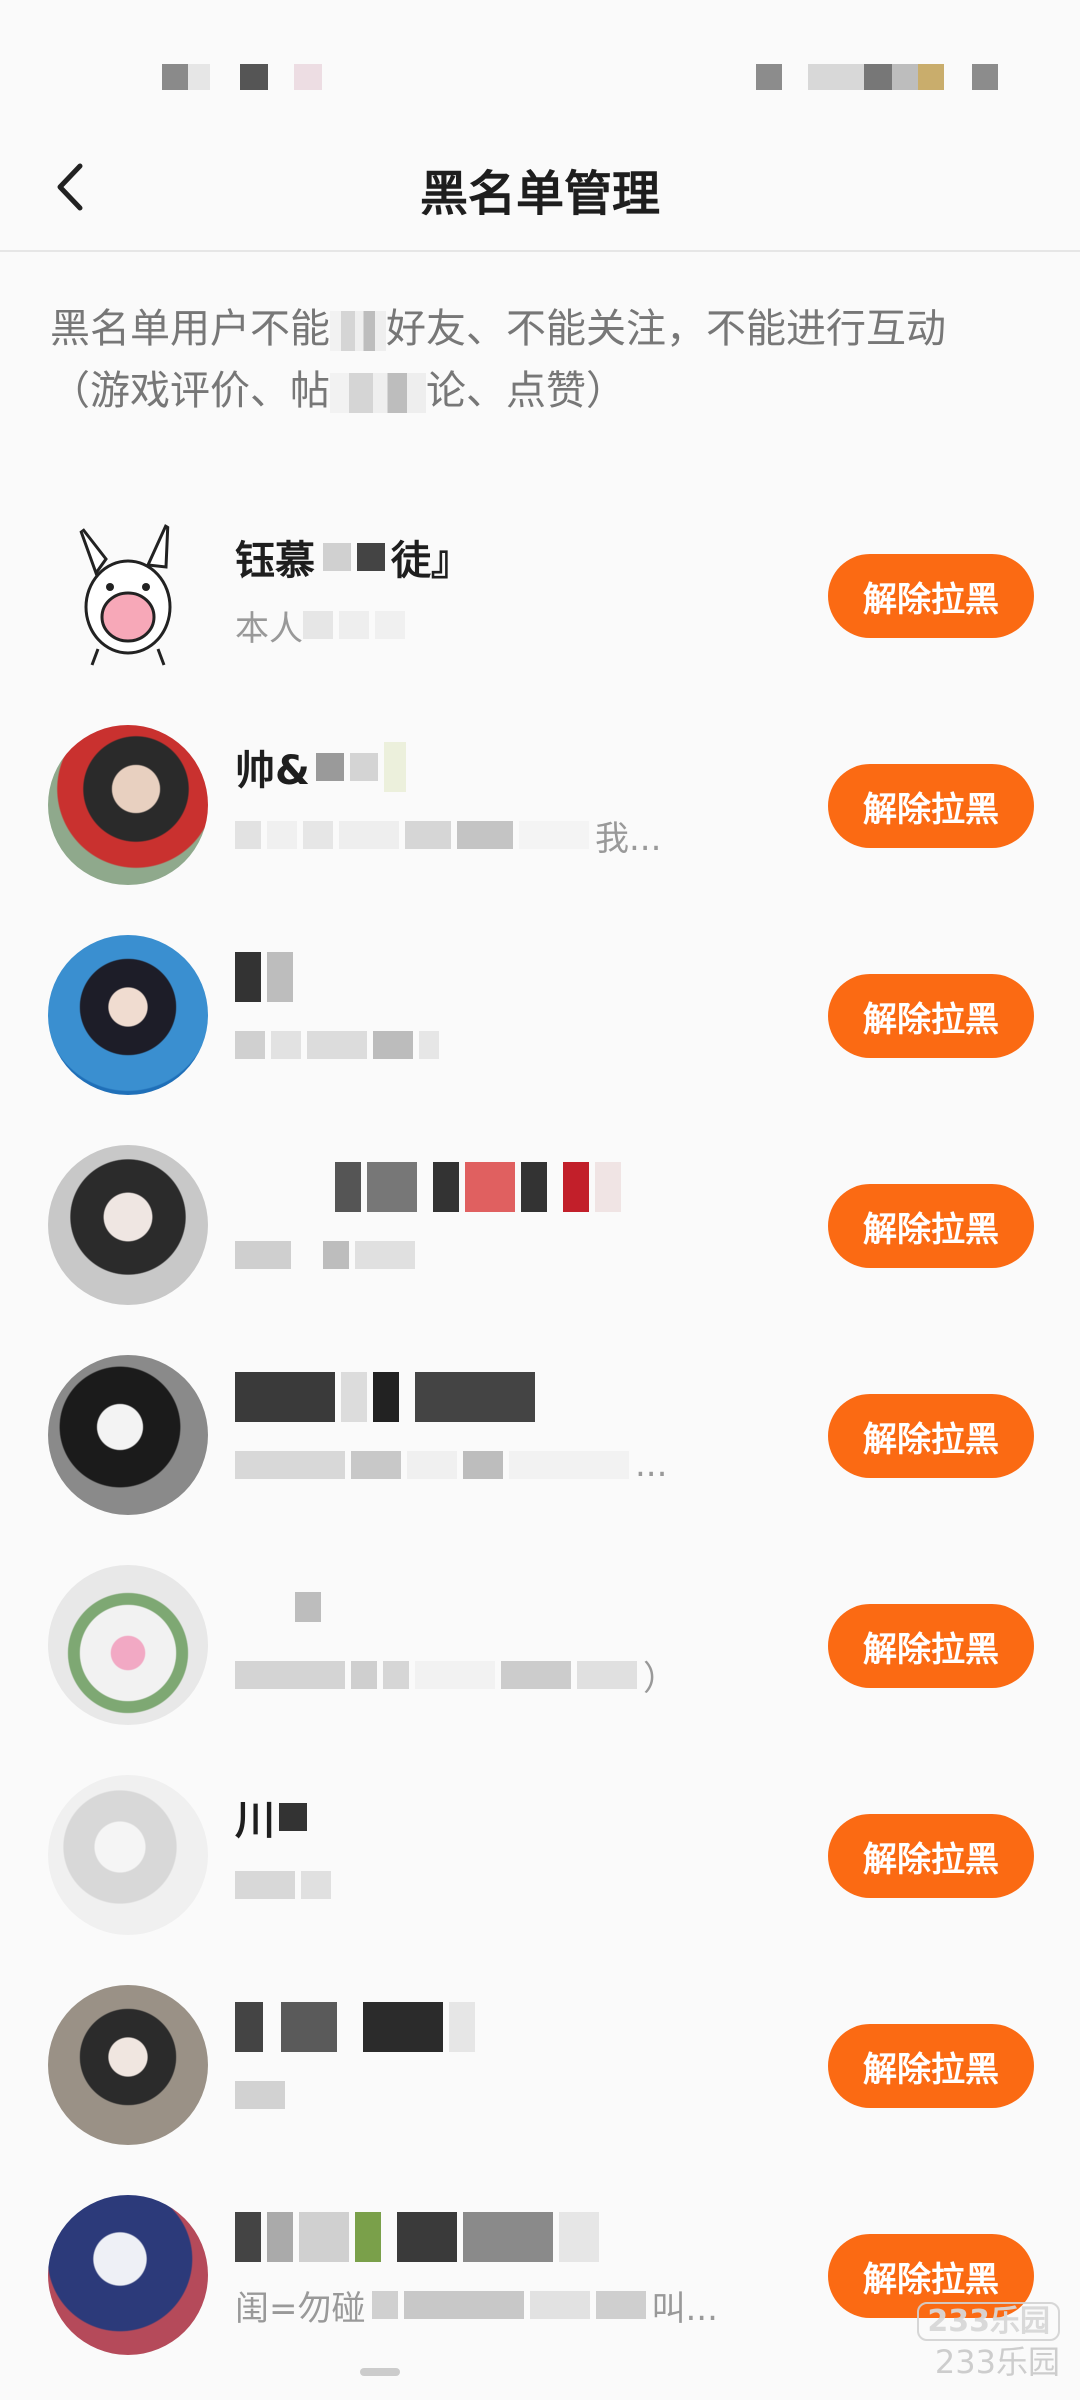  I want to click on user-name-text: 钰慕, so click(275, 561).